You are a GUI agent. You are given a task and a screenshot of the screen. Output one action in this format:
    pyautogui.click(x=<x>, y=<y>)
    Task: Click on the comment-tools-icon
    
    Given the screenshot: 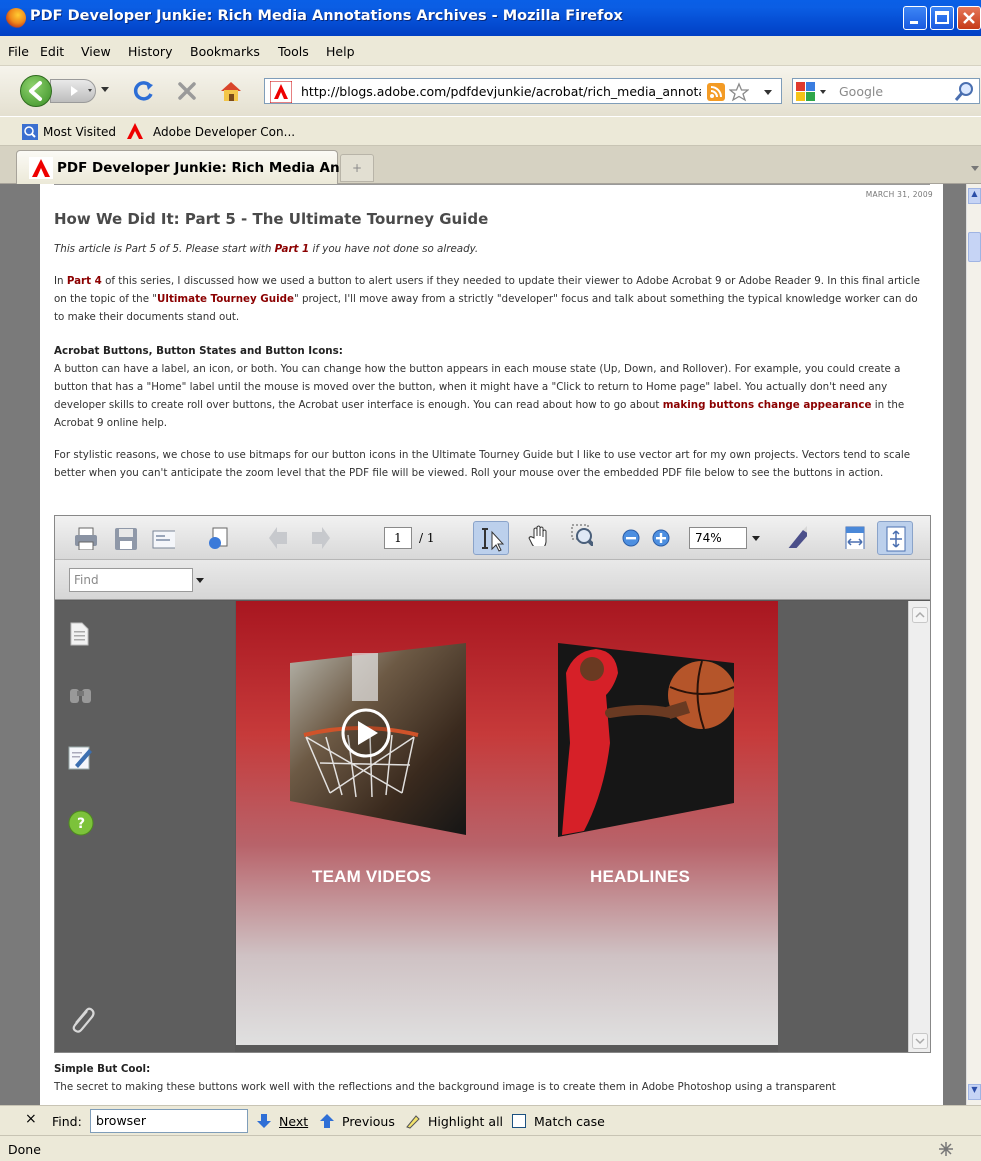 What is the action you would take?
    pyautogui.click(x=795, y=536)
    